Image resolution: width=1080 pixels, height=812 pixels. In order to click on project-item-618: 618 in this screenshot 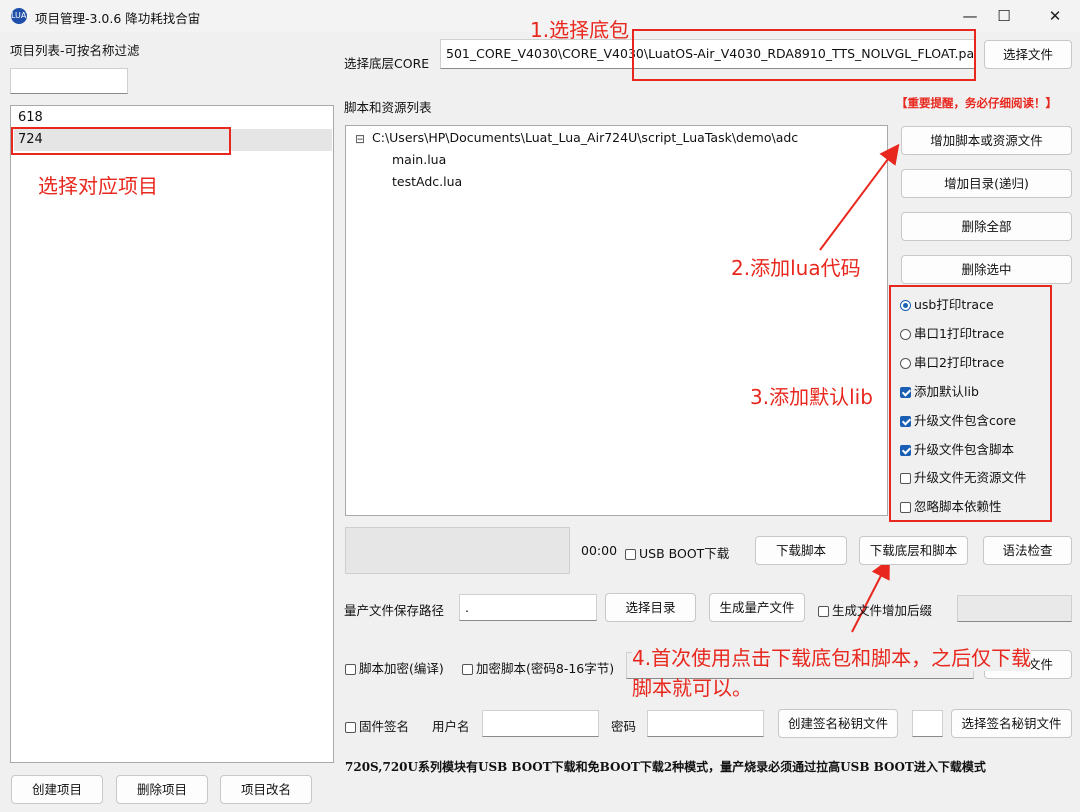, I will do `click(30, 117)`.